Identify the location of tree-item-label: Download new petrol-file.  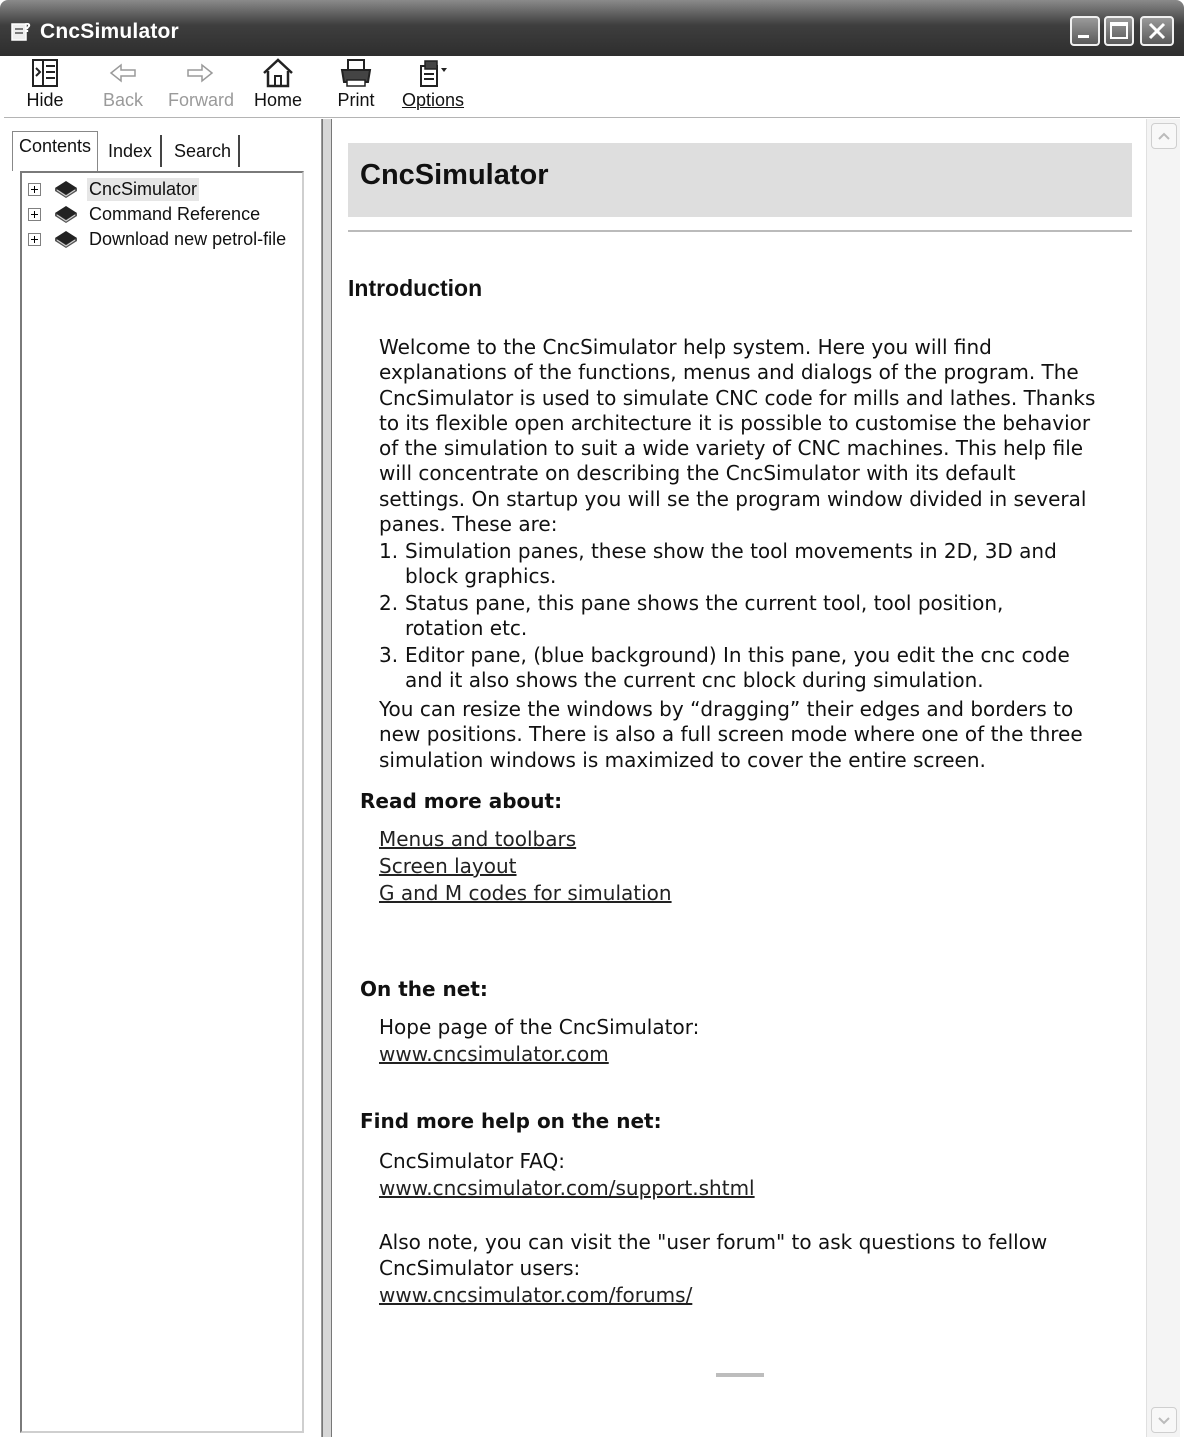
(188, 238).